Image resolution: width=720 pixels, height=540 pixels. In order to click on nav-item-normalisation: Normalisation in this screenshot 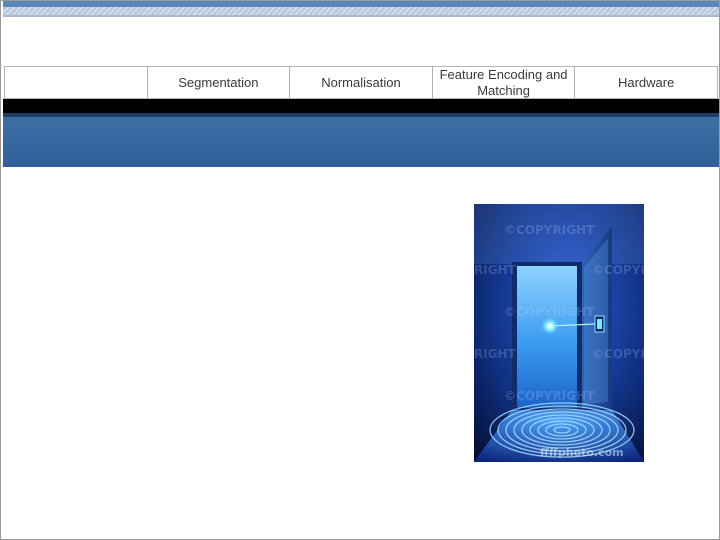, I will do `click(360, 82)`.